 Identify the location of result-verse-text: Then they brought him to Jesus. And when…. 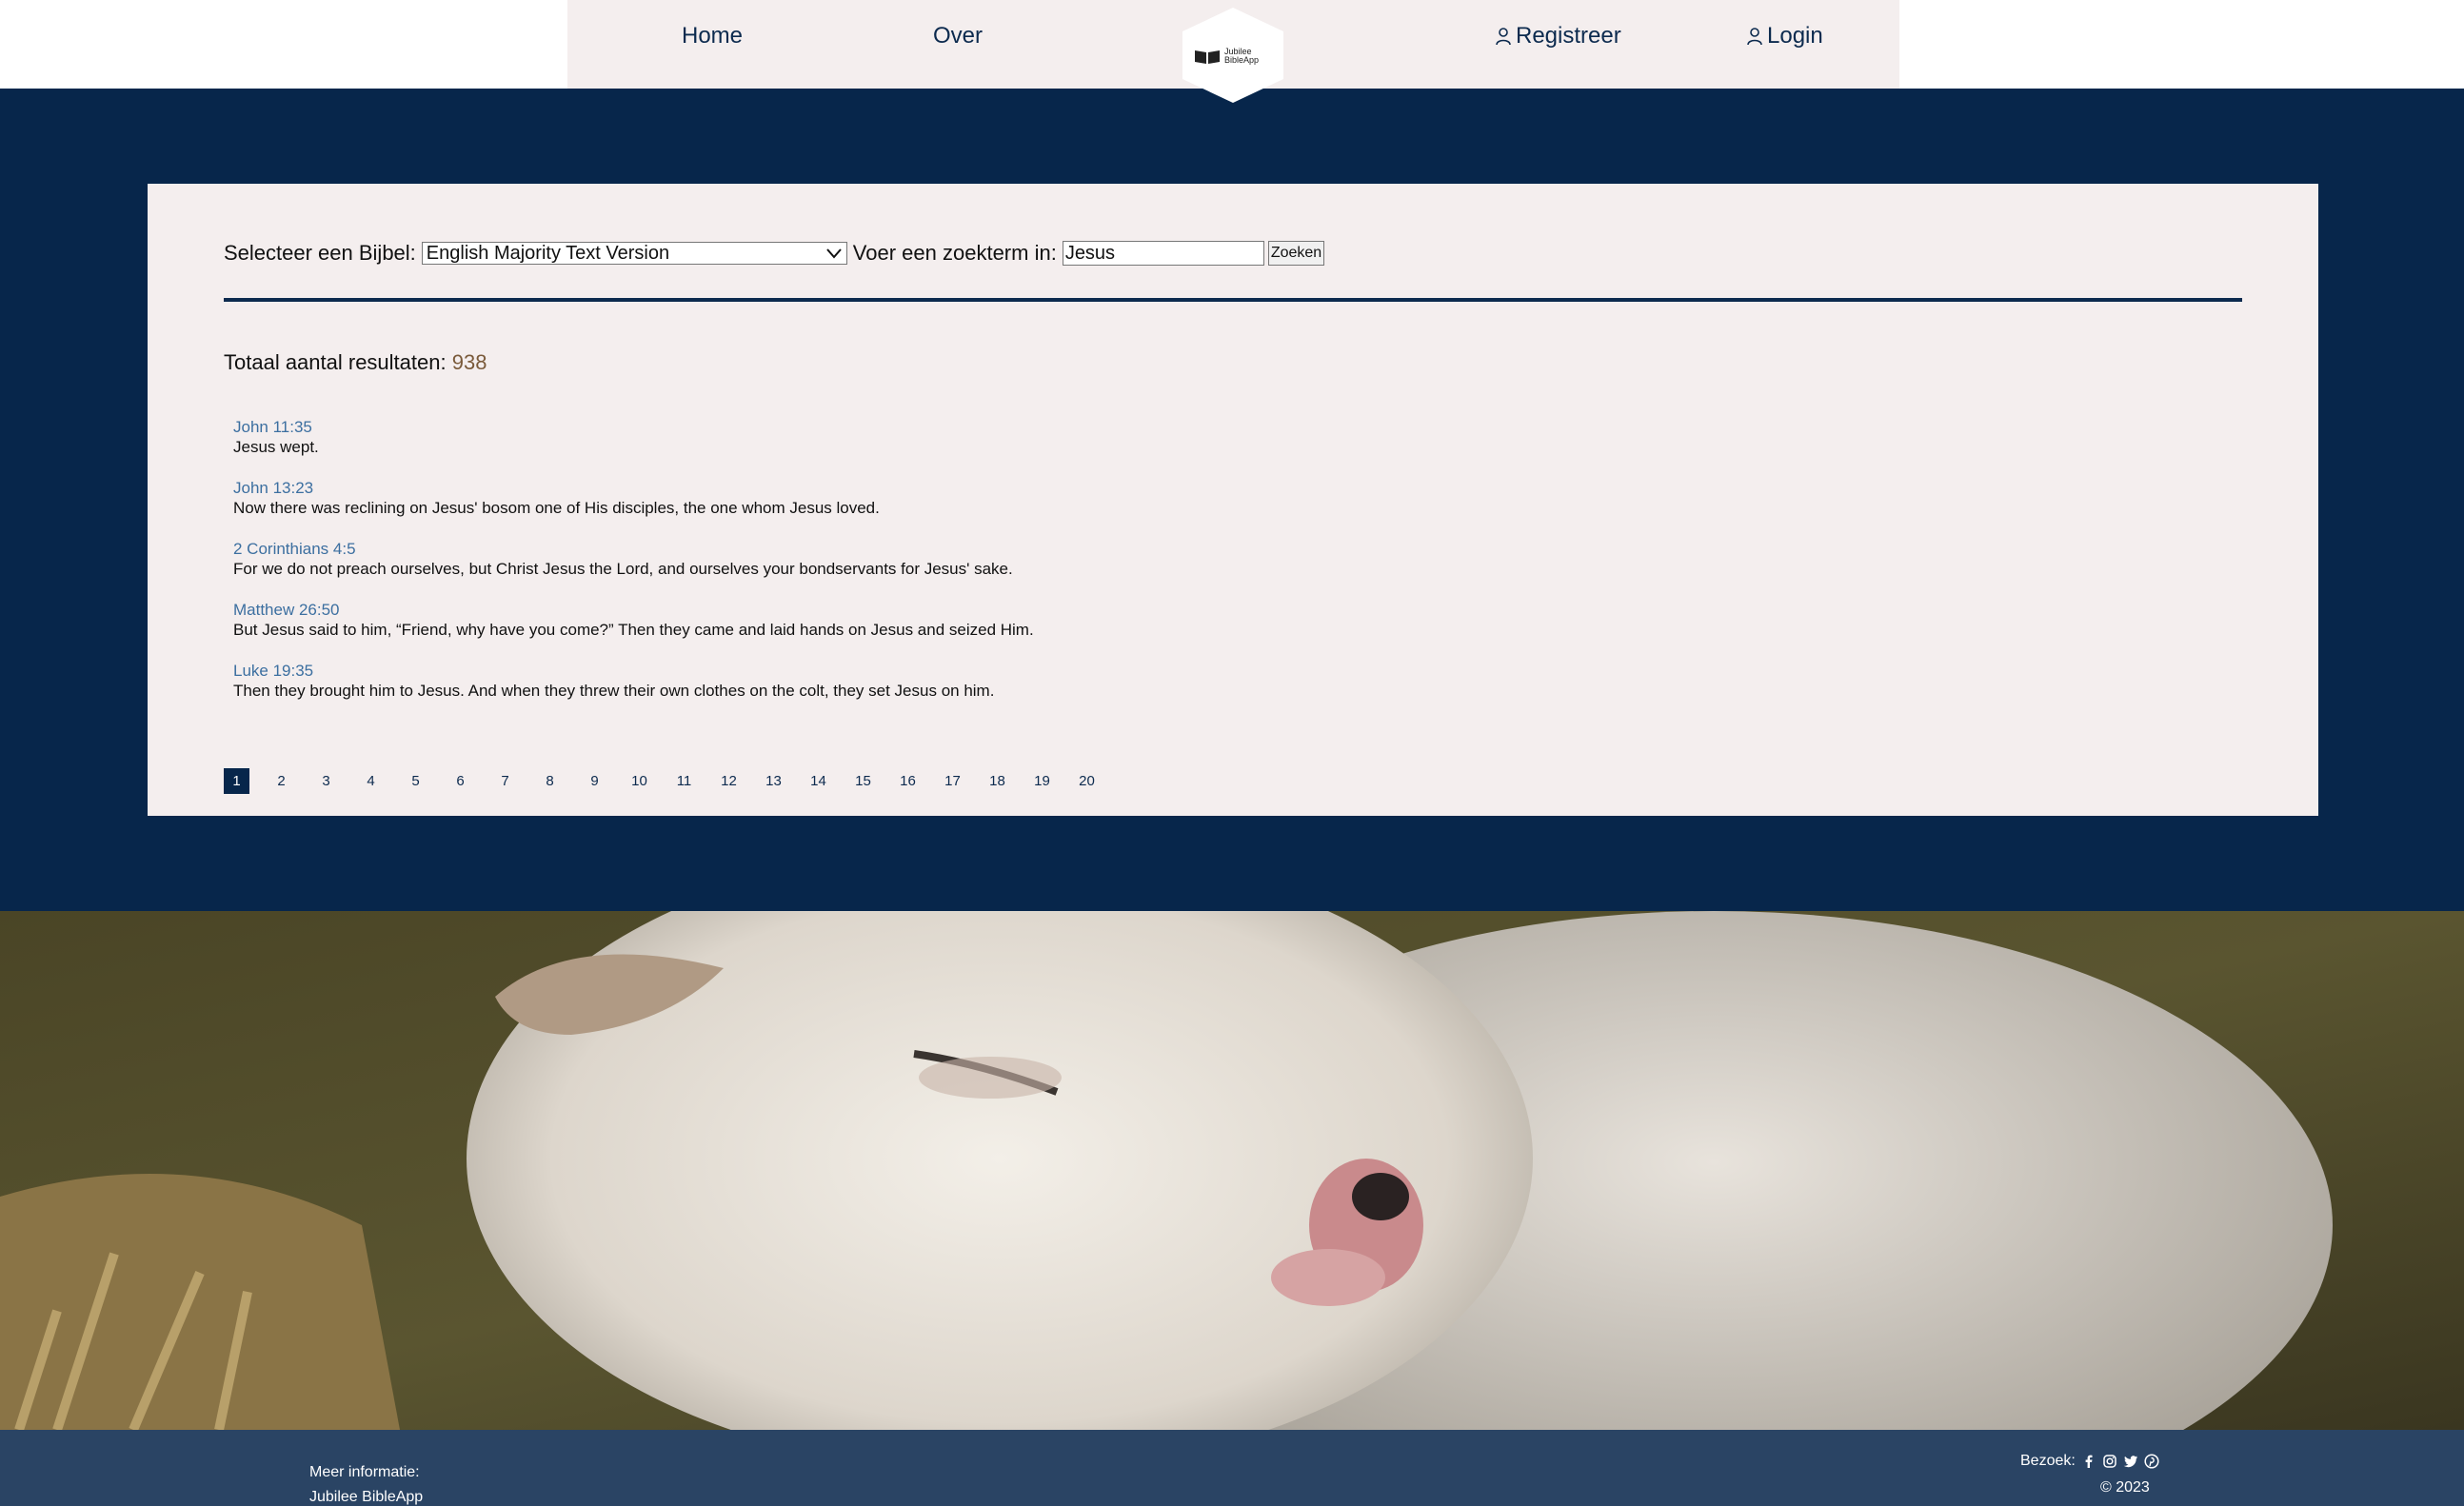
(614, 691).